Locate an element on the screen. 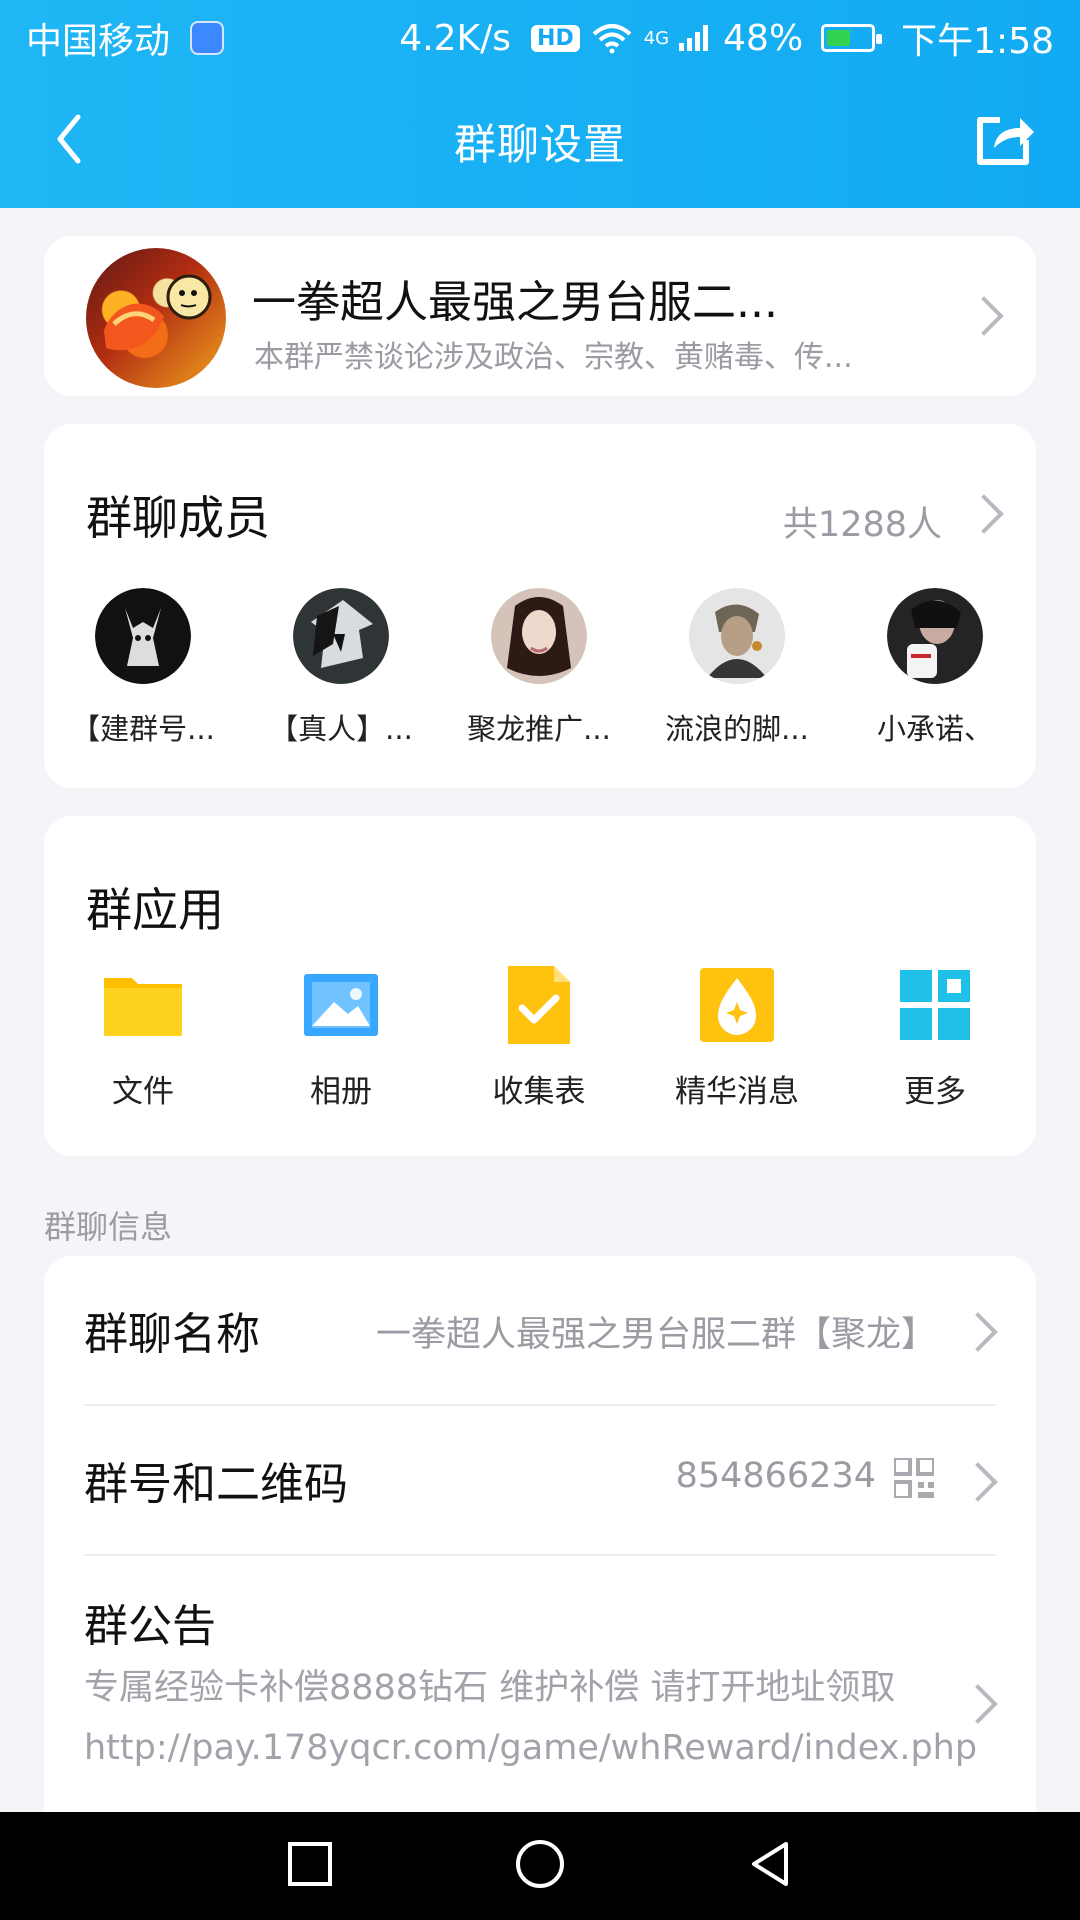  recent-apps-button is located at coordinates (310, 1866).